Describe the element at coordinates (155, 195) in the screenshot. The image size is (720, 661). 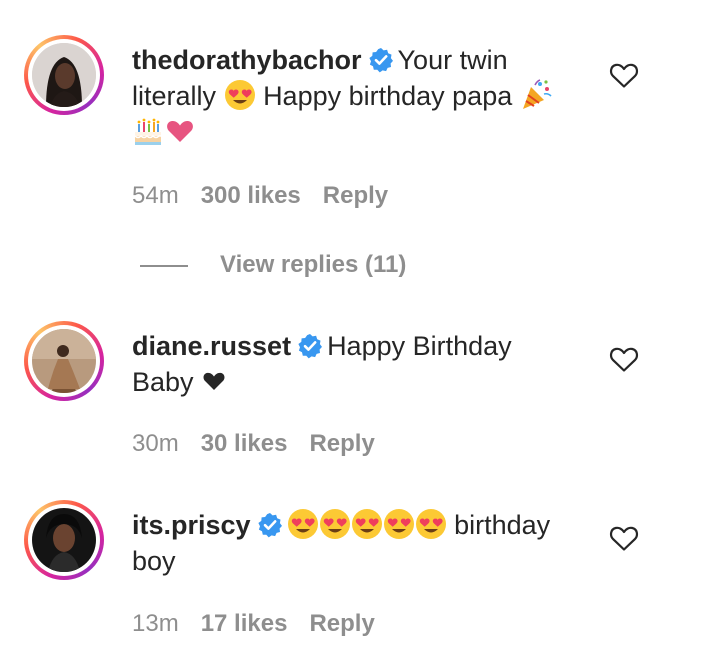
I see `comment-time: 54m` at that location.